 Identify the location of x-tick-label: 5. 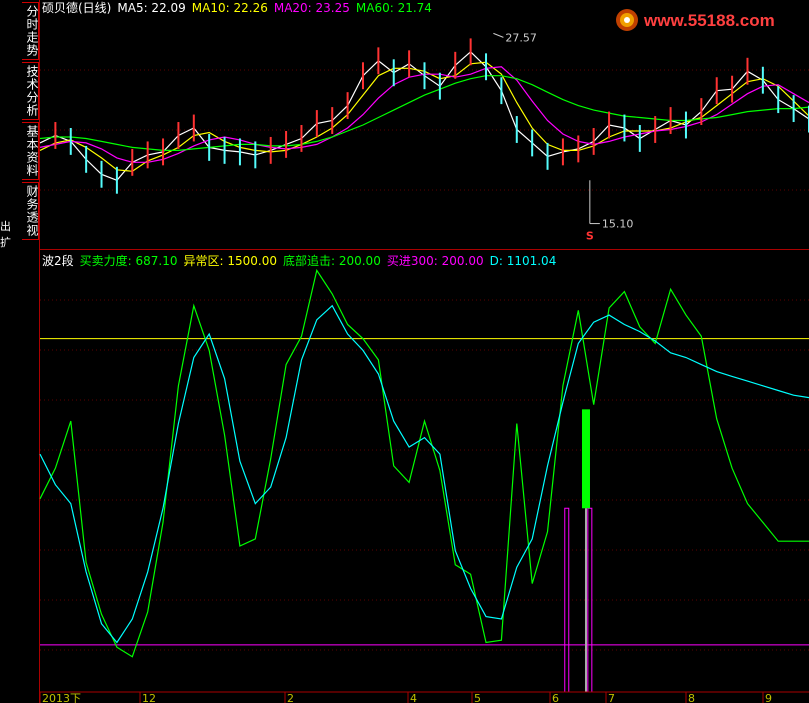
(477, 697).